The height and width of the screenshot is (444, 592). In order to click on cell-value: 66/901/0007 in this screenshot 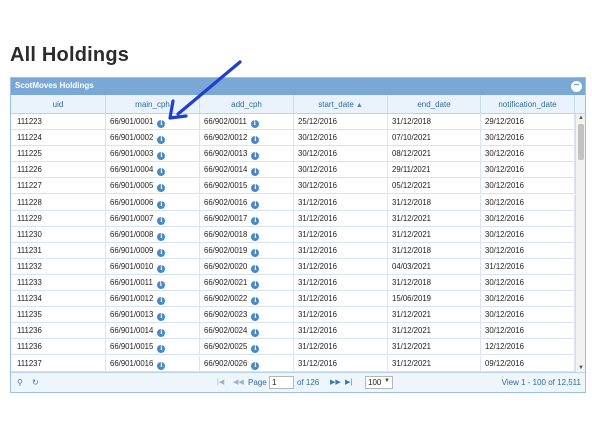, I will do `click(132, 218)`.